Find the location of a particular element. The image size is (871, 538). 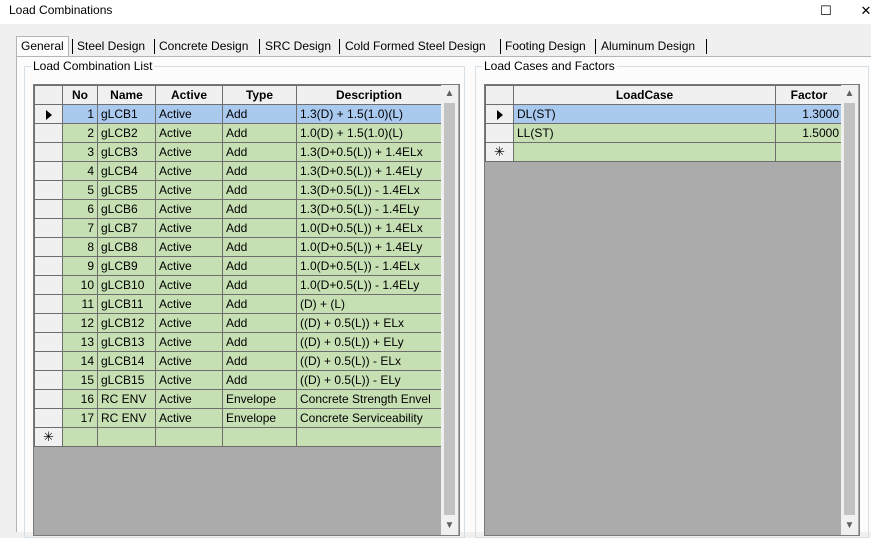

left-grid-scrollbar: ▲ ▼ is located at coordinates (449, 310).